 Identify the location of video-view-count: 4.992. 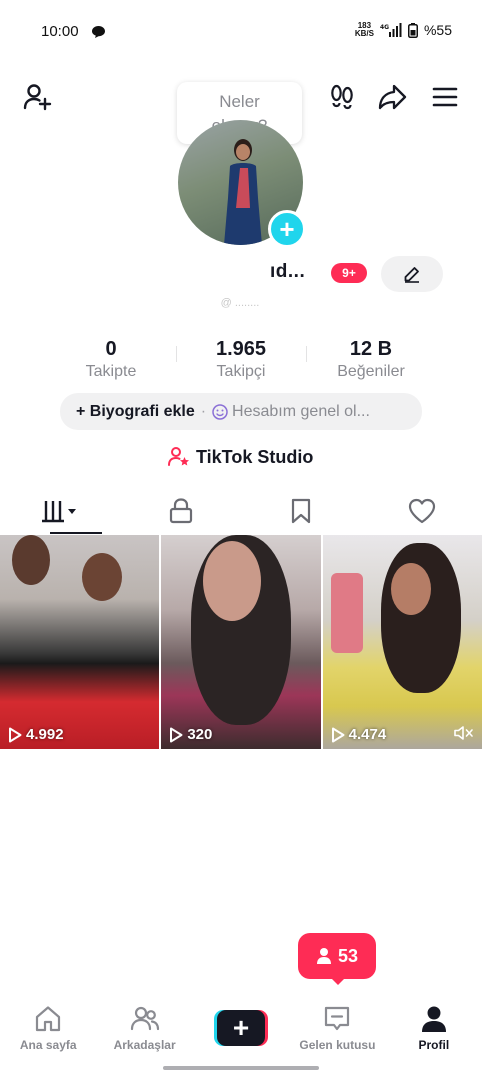
(36, 734).